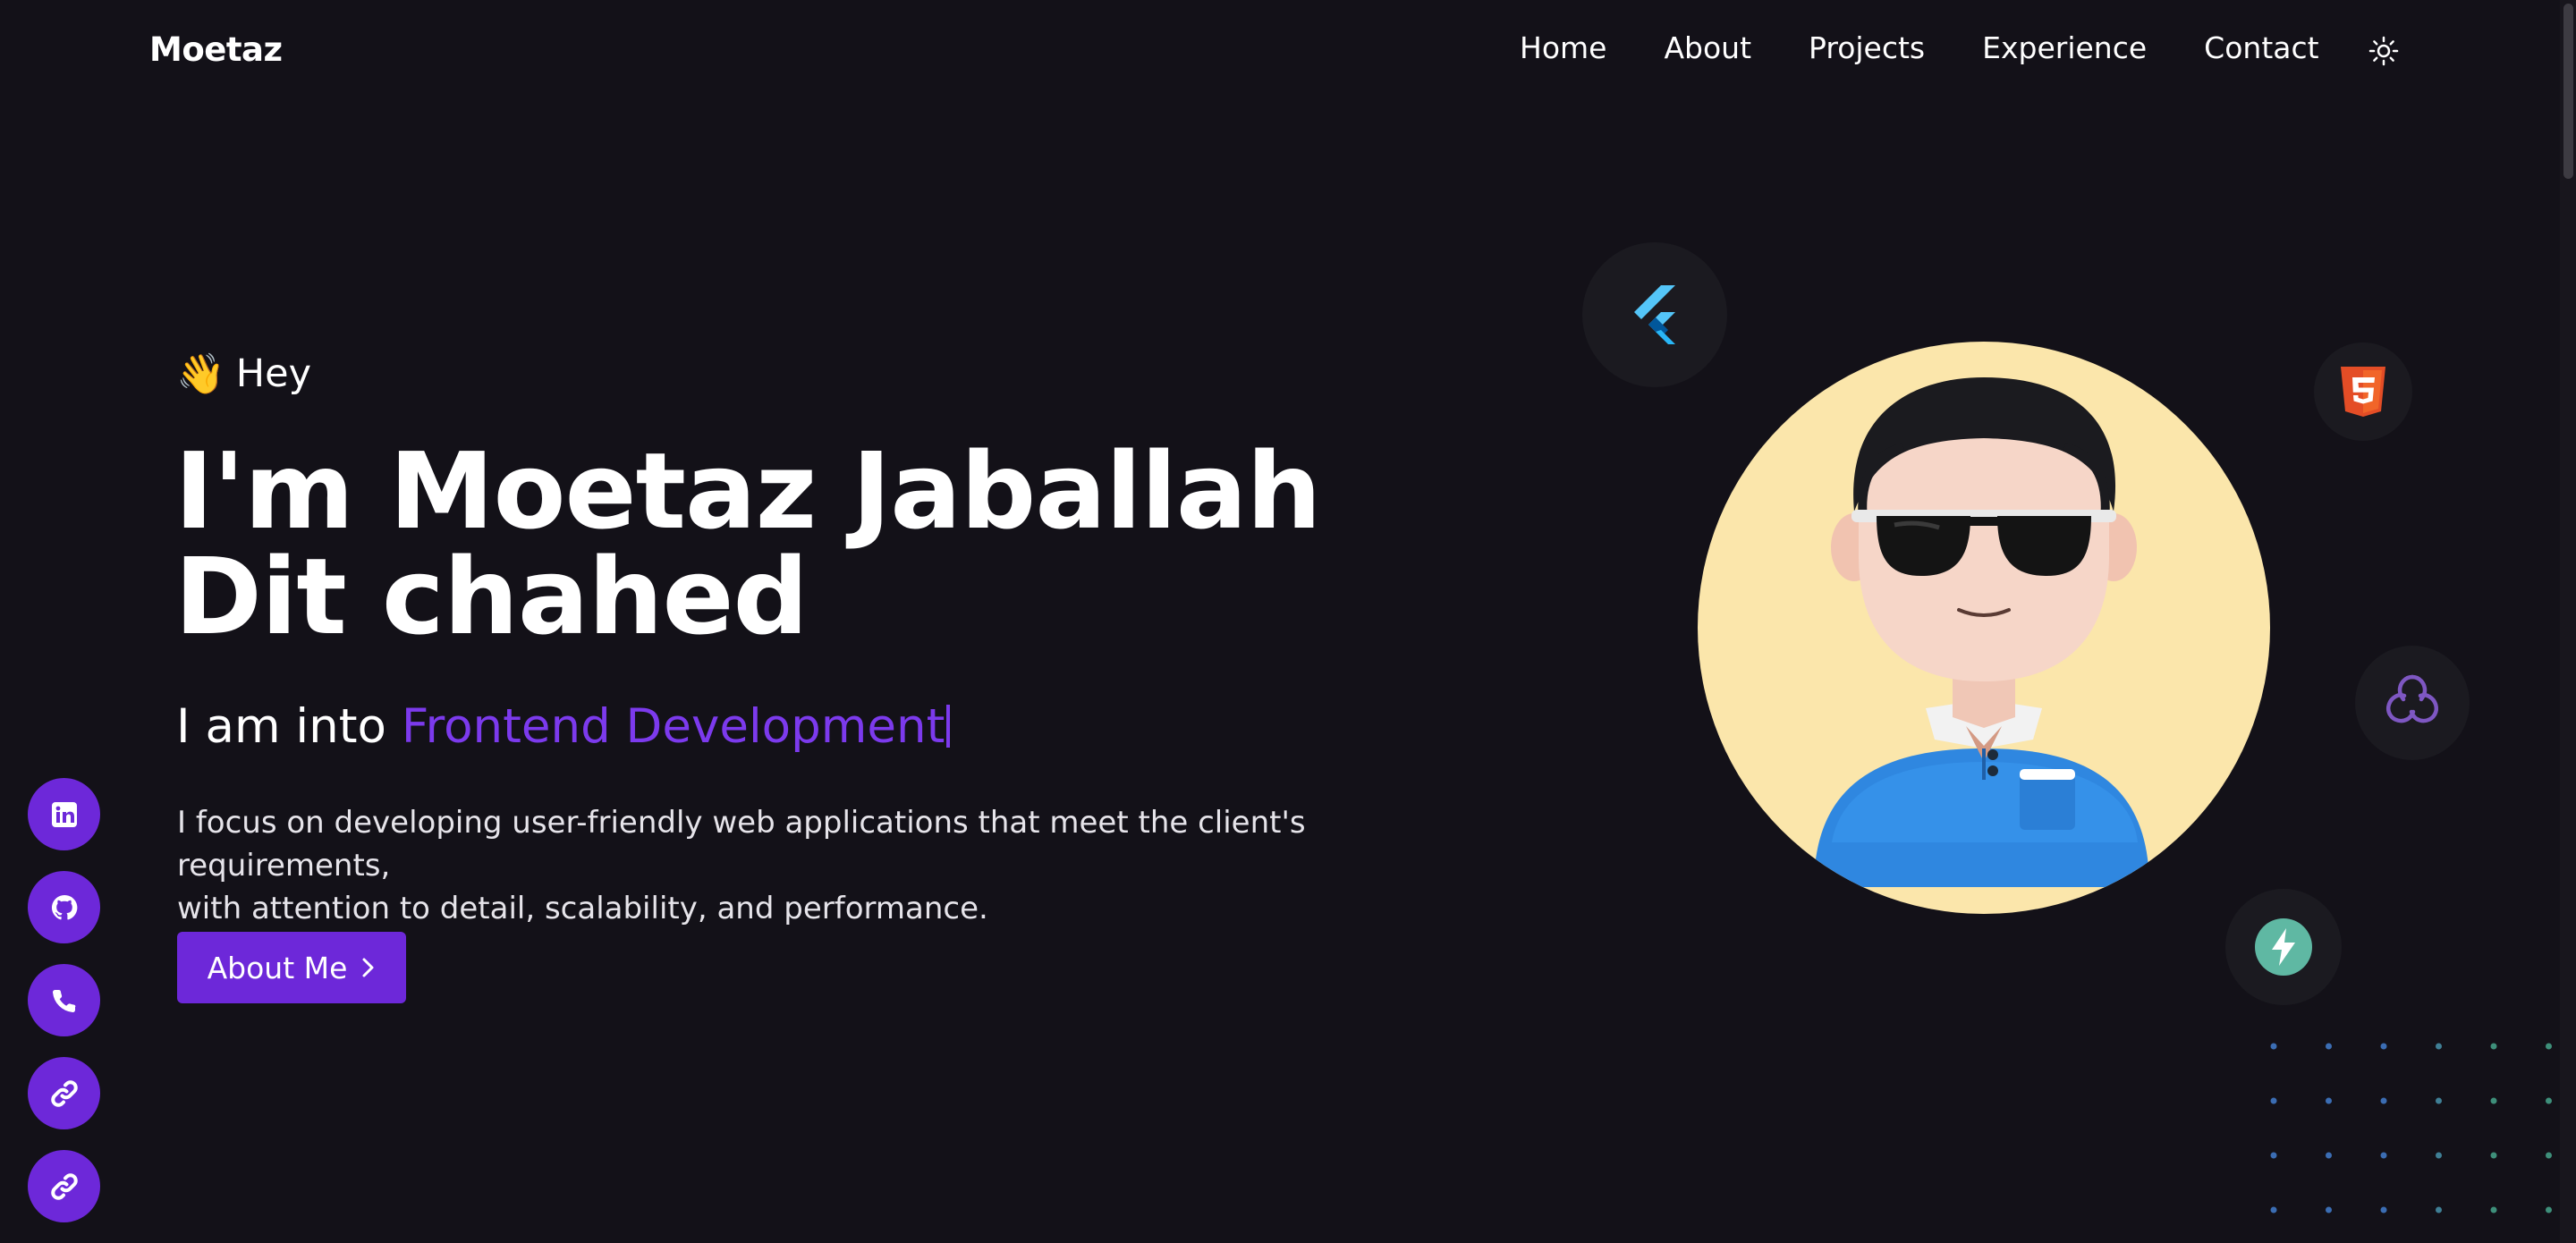  I want to click on about-me-label: About Me, so click(277, 967).